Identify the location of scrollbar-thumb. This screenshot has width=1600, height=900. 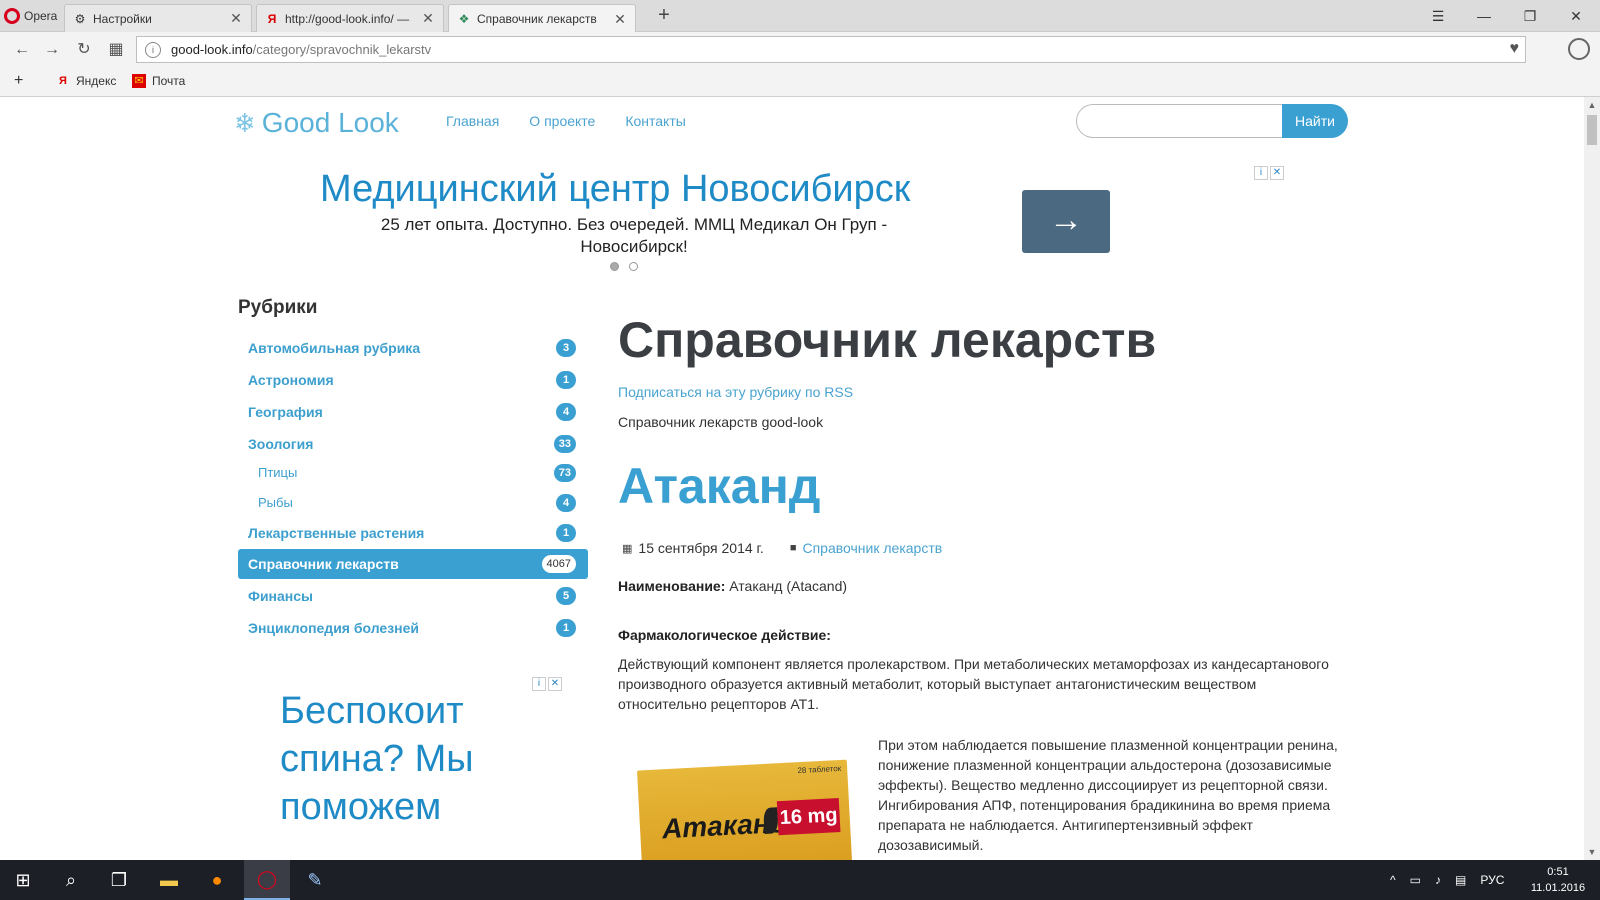
(1592, 130).